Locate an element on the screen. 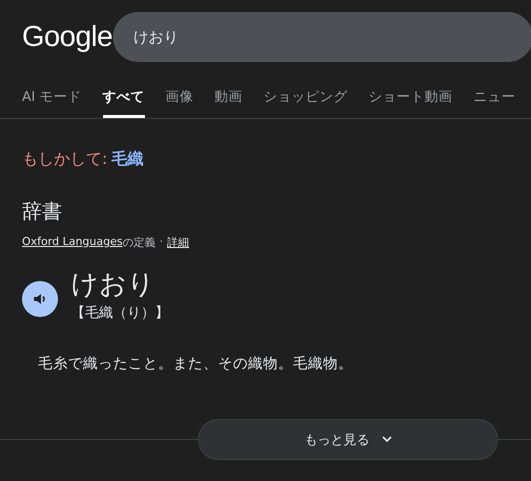 This screenshot has width=531, height=481. chevron-down-icon is located at coordinates (387, 439).